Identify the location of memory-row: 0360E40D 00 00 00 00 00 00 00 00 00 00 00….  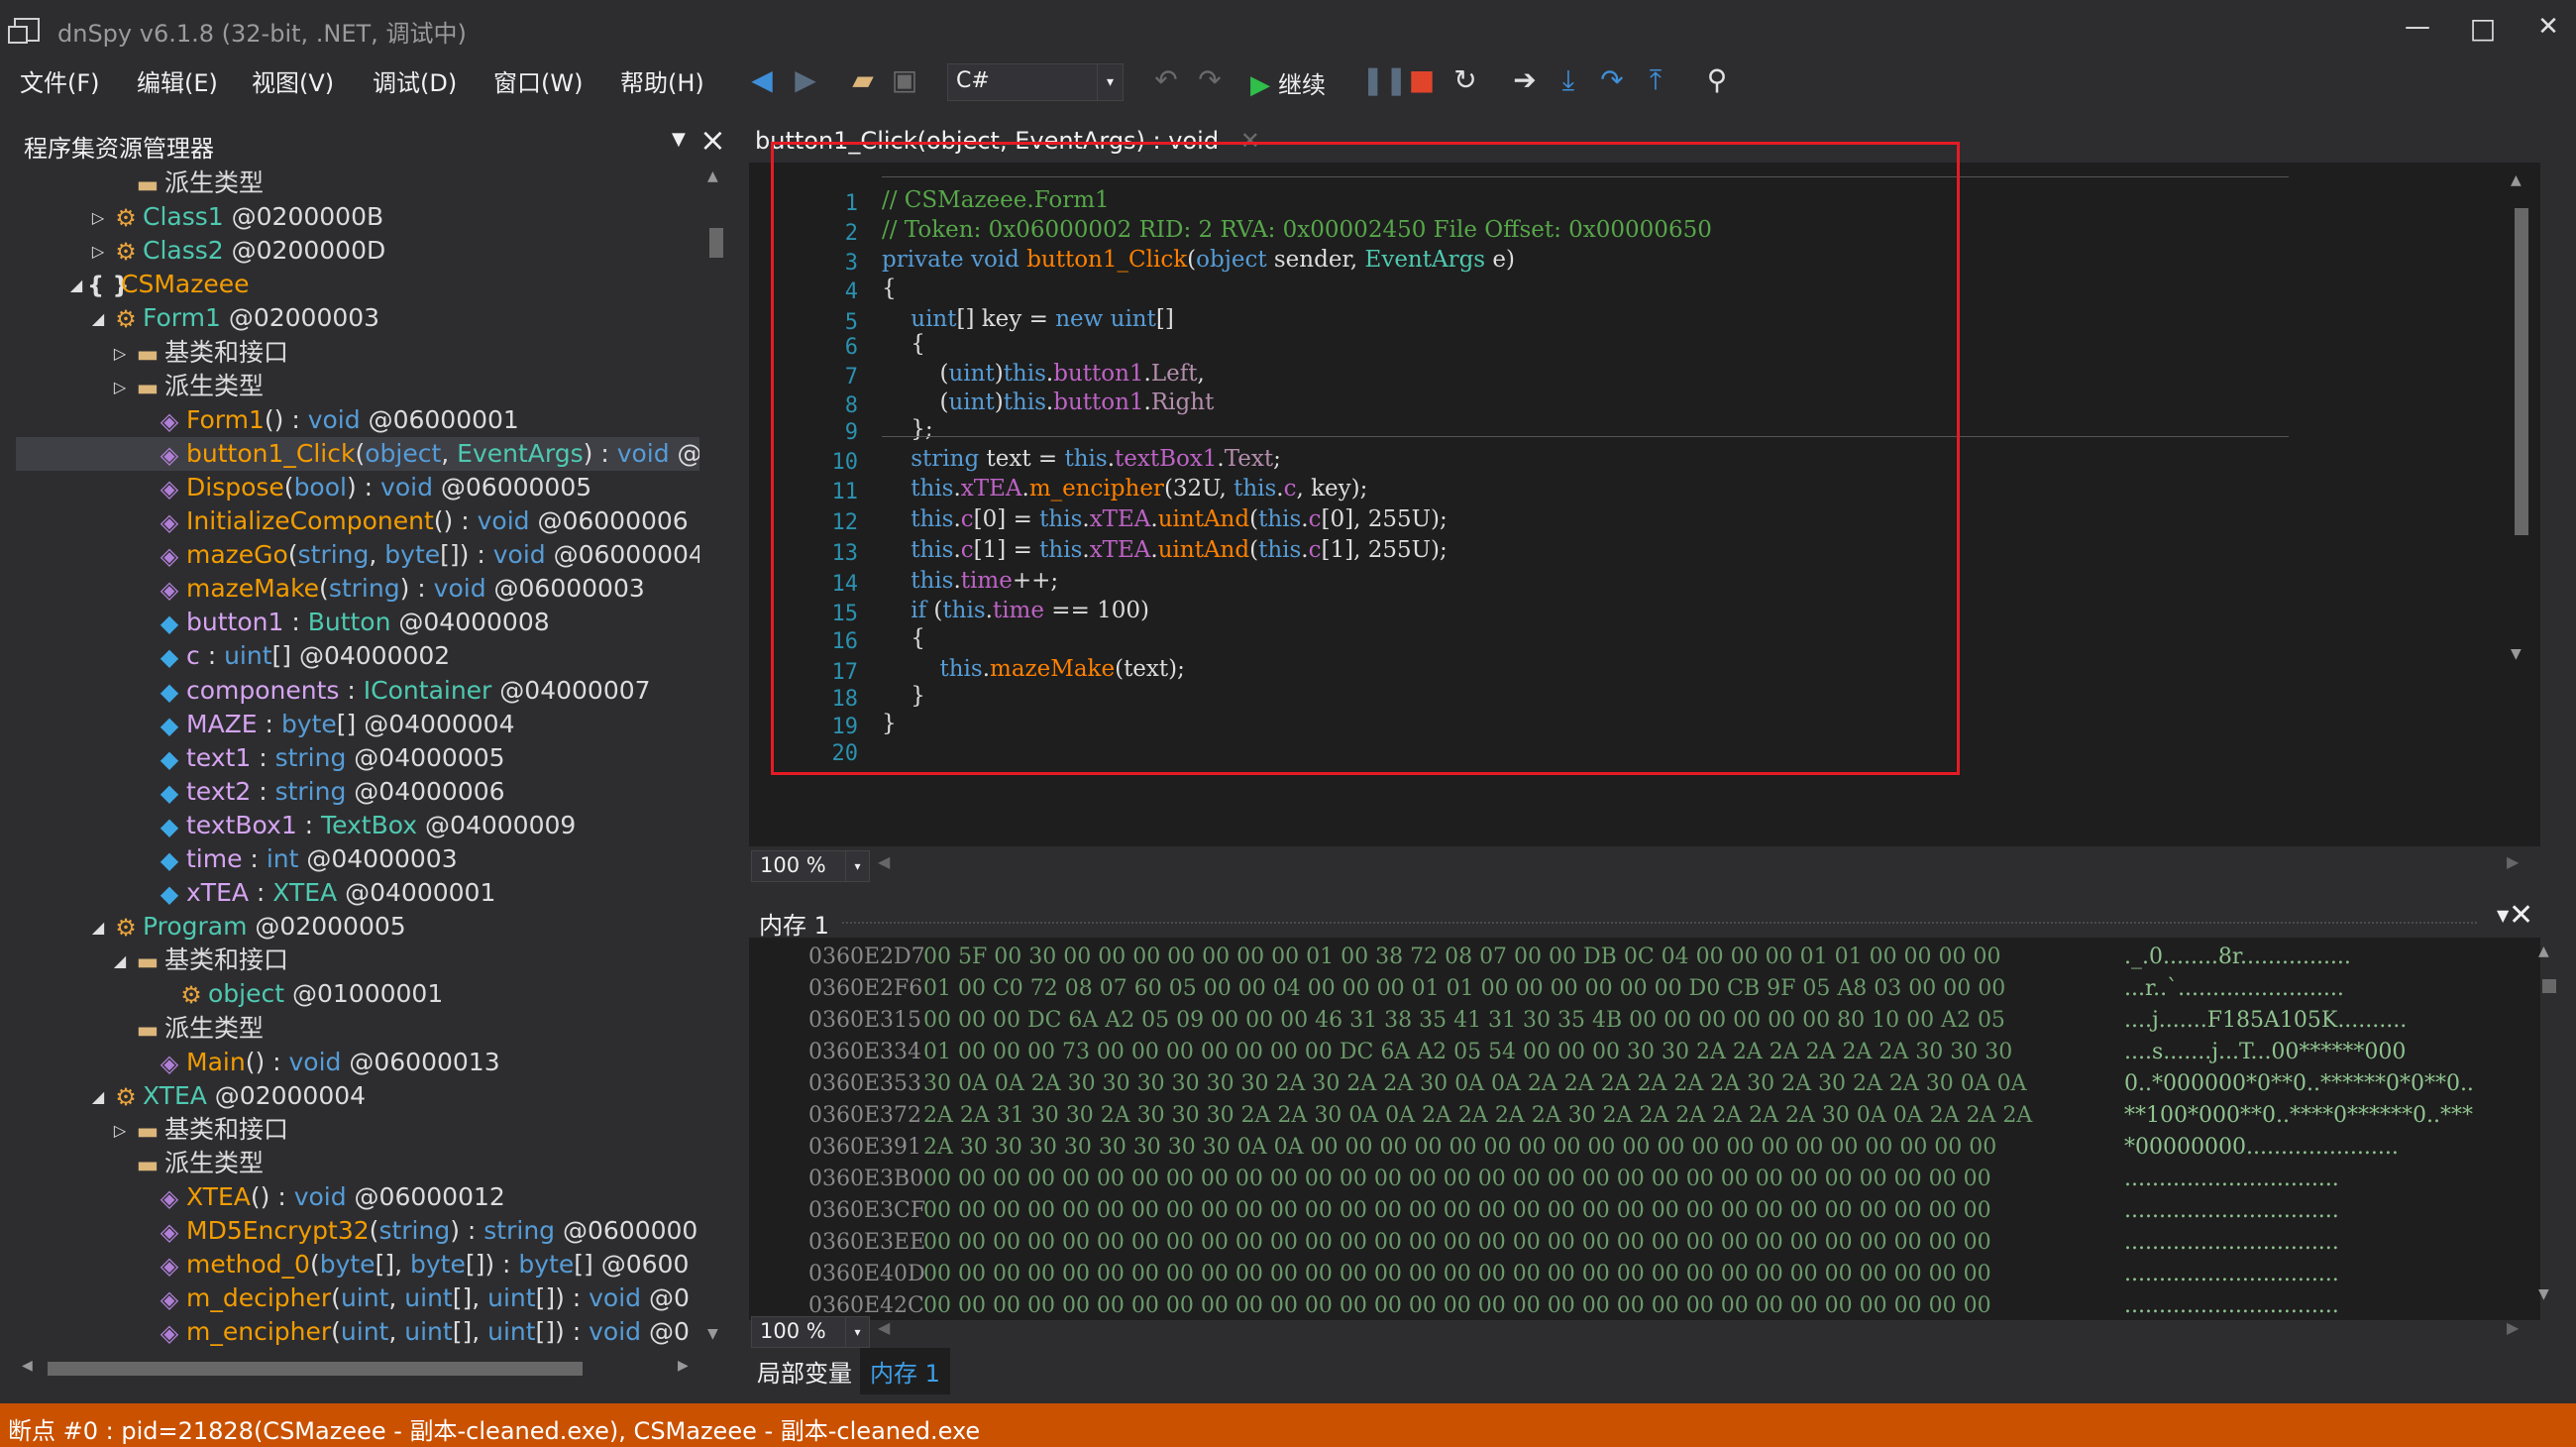
(1640, 1274).